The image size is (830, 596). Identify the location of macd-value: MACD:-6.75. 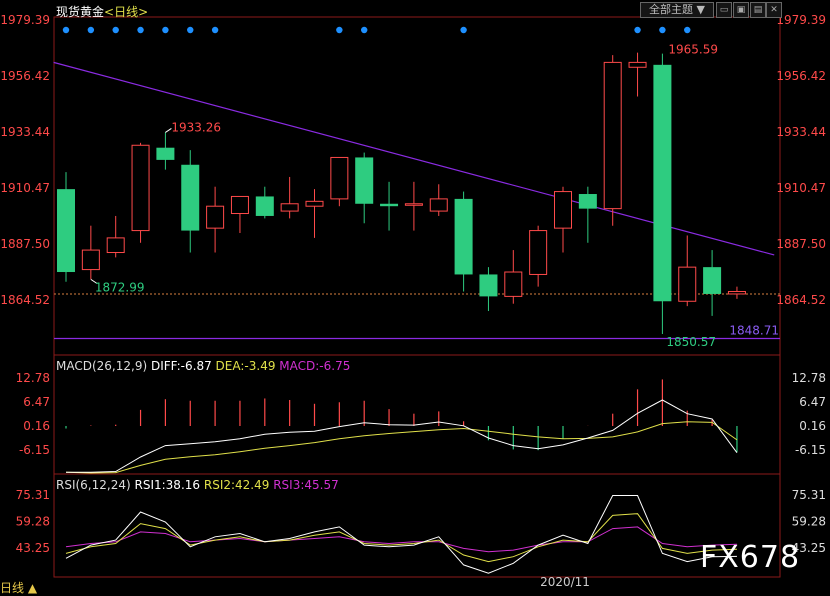
(315, 366).